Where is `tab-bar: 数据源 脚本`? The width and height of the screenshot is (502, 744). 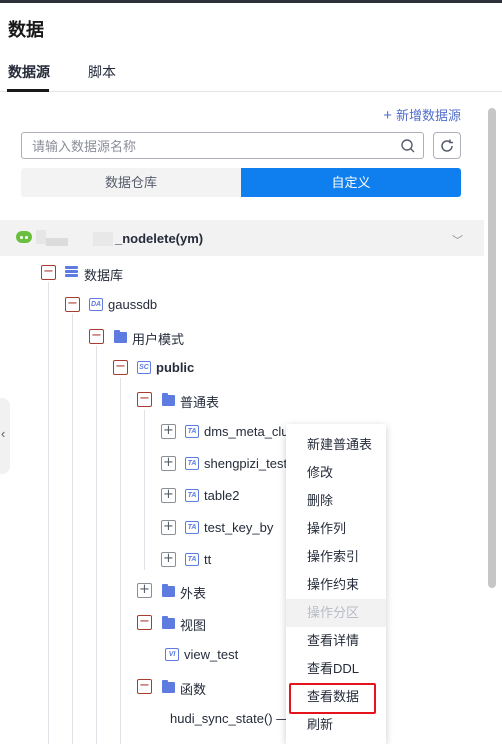 tab-bar: 数据源 脚本 is located at coordinates (251, 77).